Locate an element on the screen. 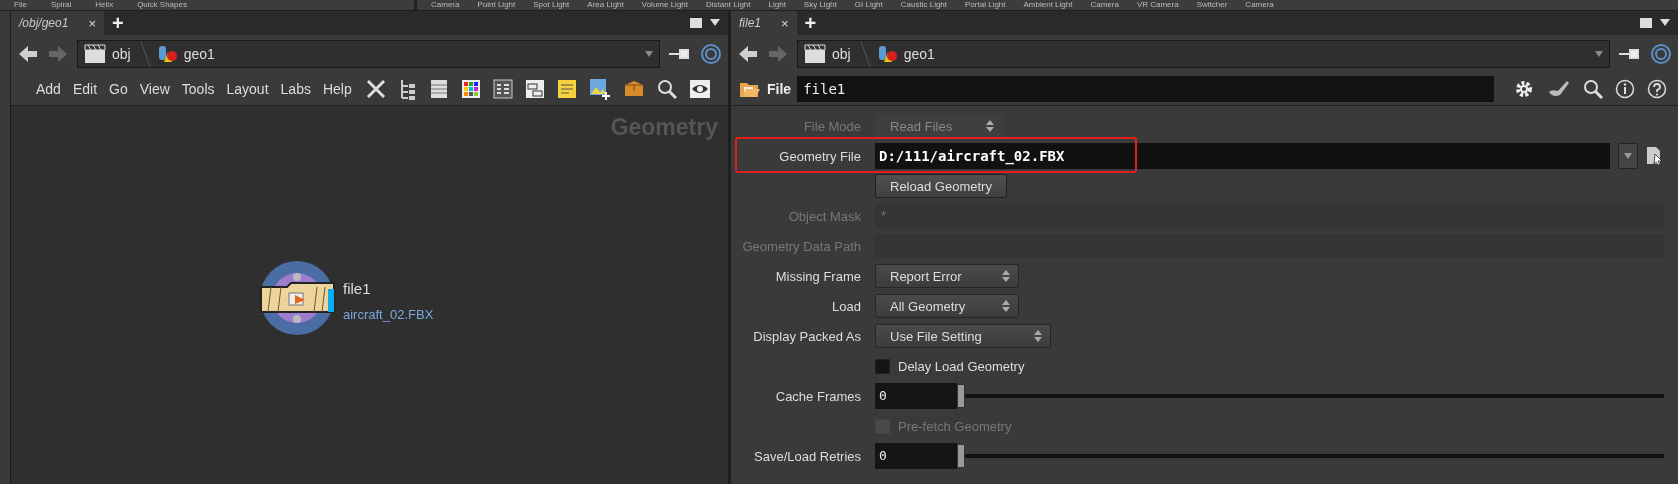  menu-item: Add is located at coordinates (48, 89).